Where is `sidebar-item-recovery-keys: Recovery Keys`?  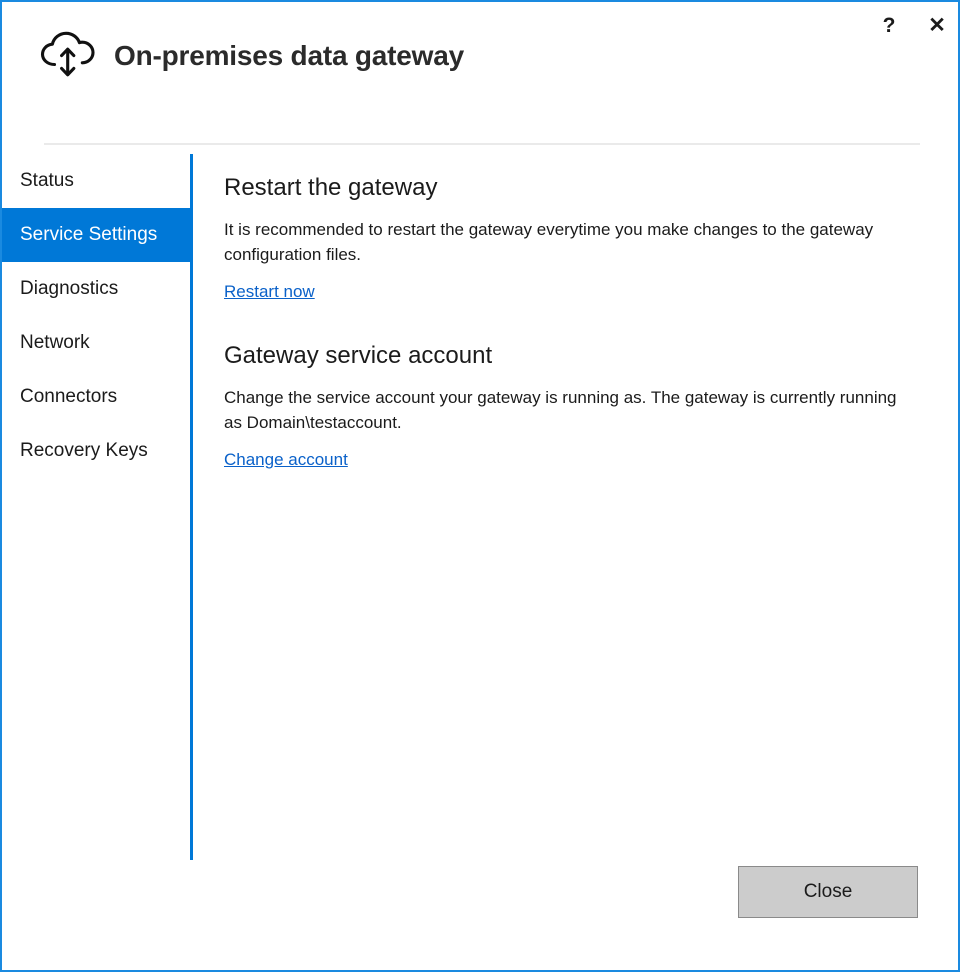 sidebar-item-recovery-keys: Recovery Keys is located at coordinates (96, 451).